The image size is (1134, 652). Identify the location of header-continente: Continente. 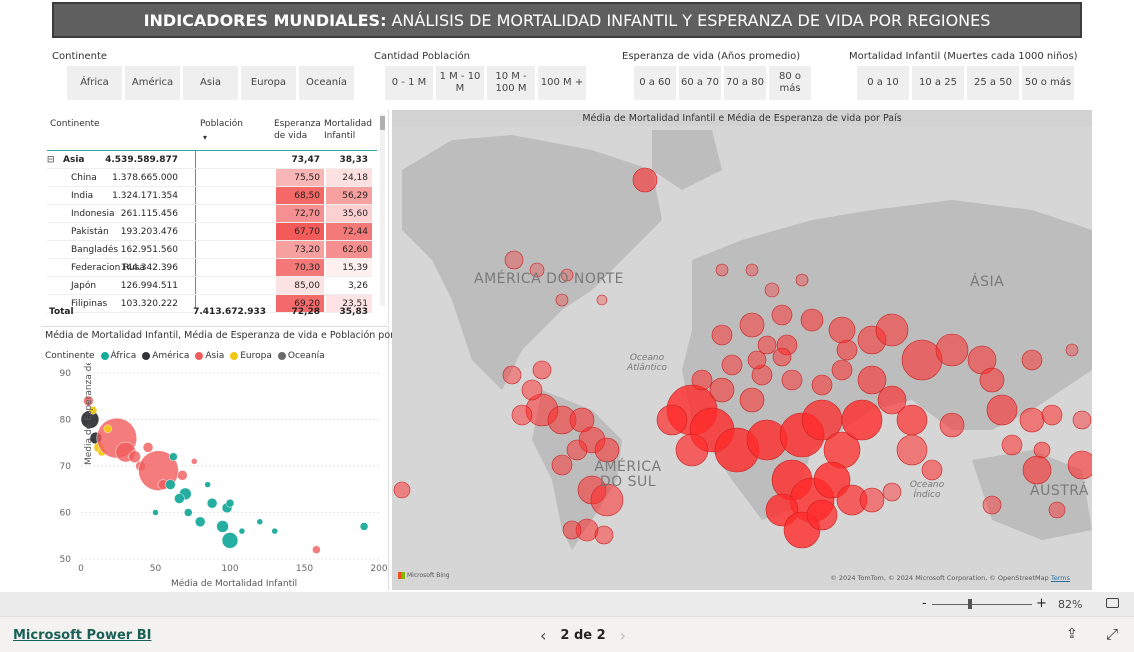
(75, 124).